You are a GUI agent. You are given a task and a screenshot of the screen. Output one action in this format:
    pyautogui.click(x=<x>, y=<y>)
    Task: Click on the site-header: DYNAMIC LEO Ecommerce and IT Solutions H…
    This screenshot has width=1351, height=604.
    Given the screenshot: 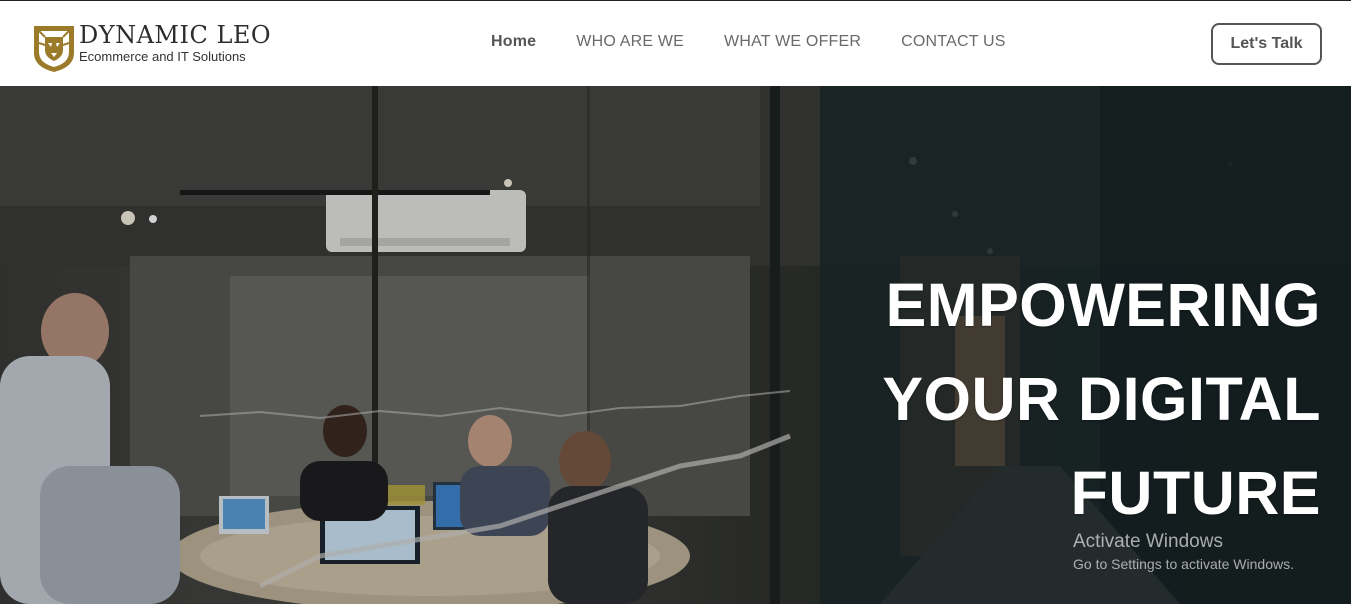 What is the action you would take?
    pyautogui.click(x=675, y=43)
    